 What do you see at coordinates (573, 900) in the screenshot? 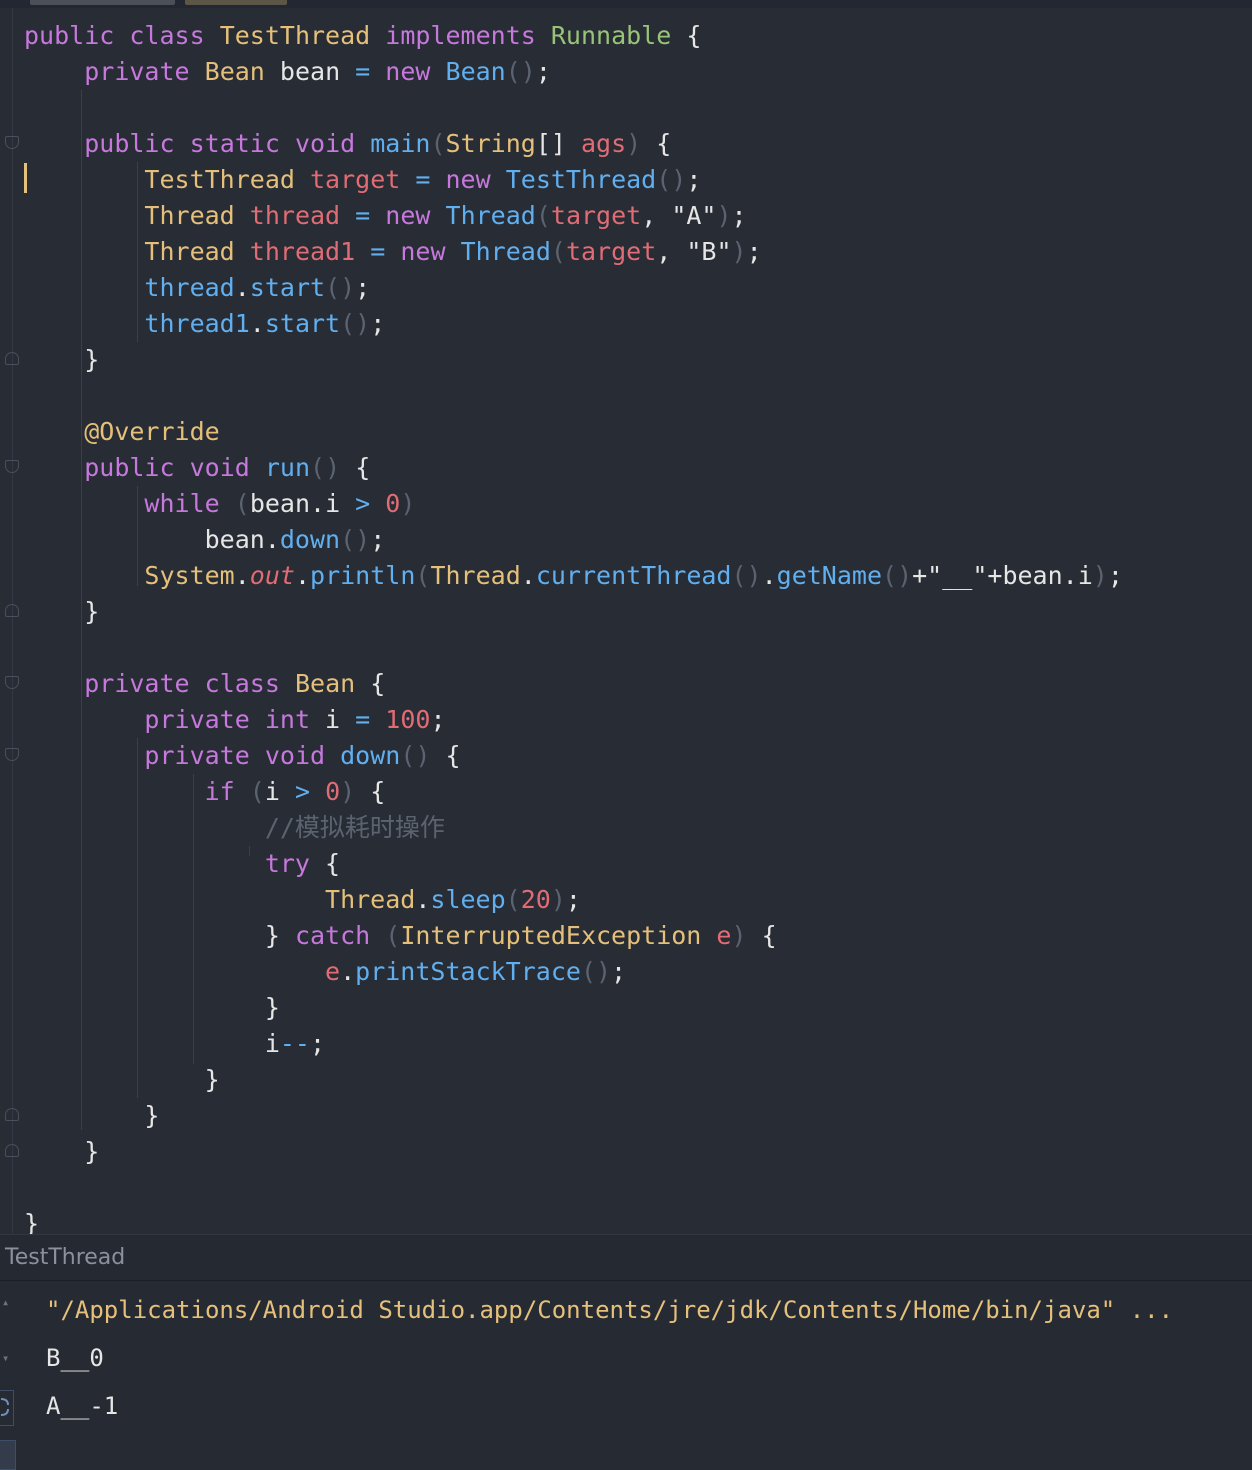
I see `code-line: Thread.sleep(20);` at bounding box center [573, 900].